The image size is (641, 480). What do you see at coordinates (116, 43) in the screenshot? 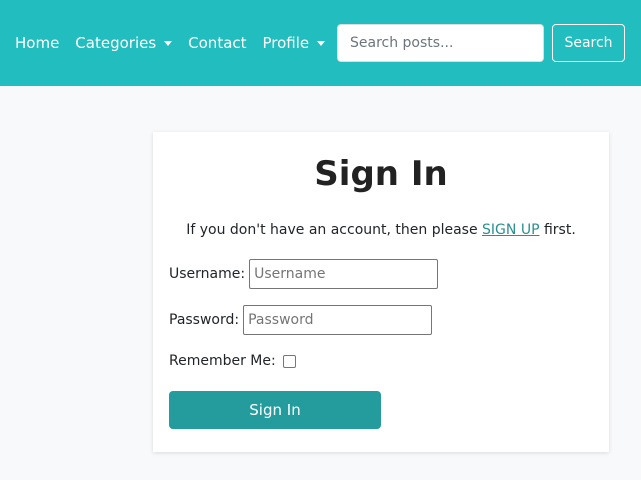
I see `nav-item-categories-label: Categories` at bounding box center [116, 43].